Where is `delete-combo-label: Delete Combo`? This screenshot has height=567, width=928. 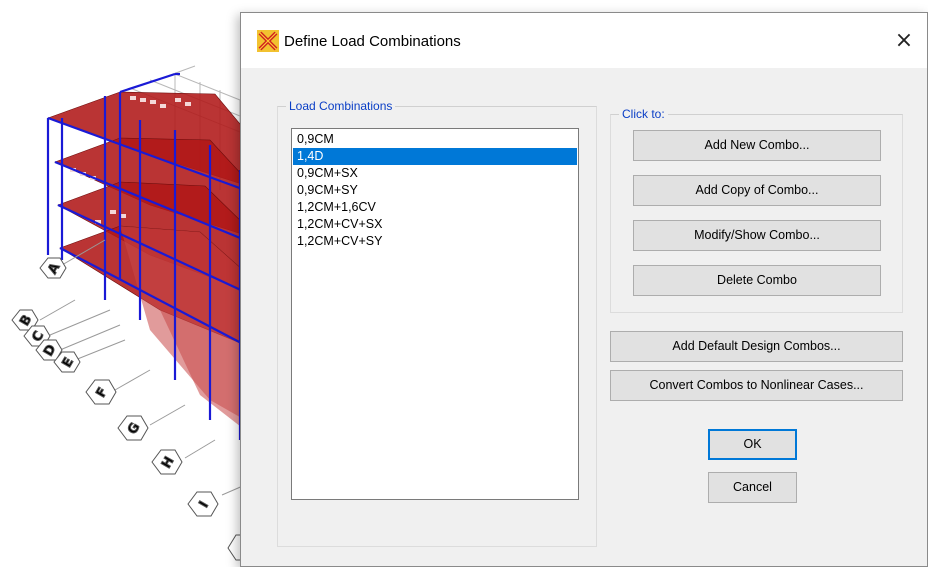 delete-combo-label: Delete Combo is located at coordinates (757, 280).